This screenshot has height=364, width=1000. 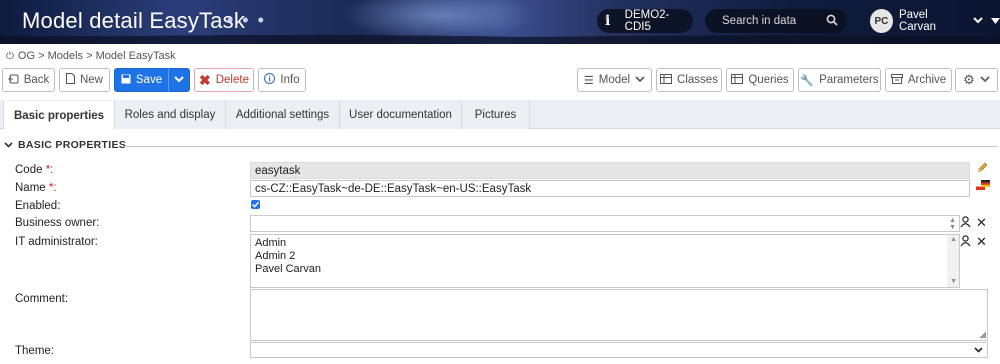 I want to click on page-title: Model detail EasyTask, so click(x=134, y=20).